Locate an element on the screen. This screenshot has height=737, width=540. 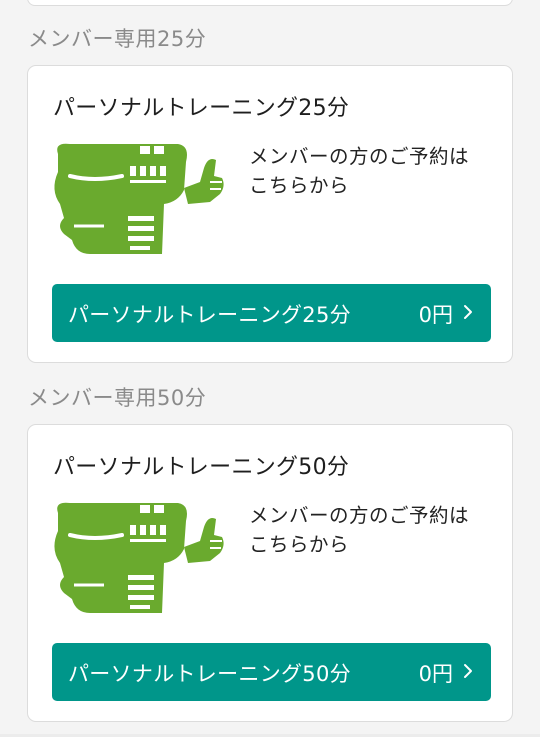
book-button-25min: パーソナルトレーニング25分 0円 is located at coordinates (271, 313).